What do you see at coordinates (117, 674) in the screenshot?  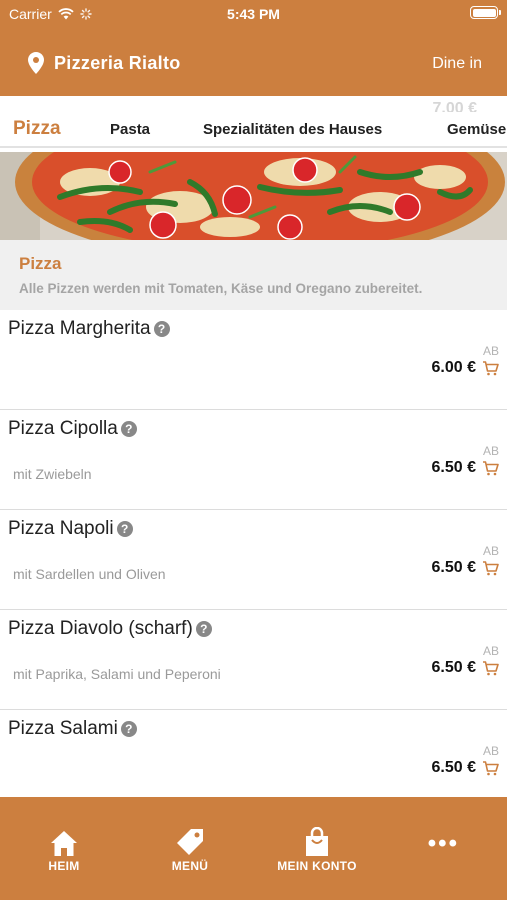 I see `item-description: mit Paprika, Salami und Peperoni` at bounding box center [117, 674].